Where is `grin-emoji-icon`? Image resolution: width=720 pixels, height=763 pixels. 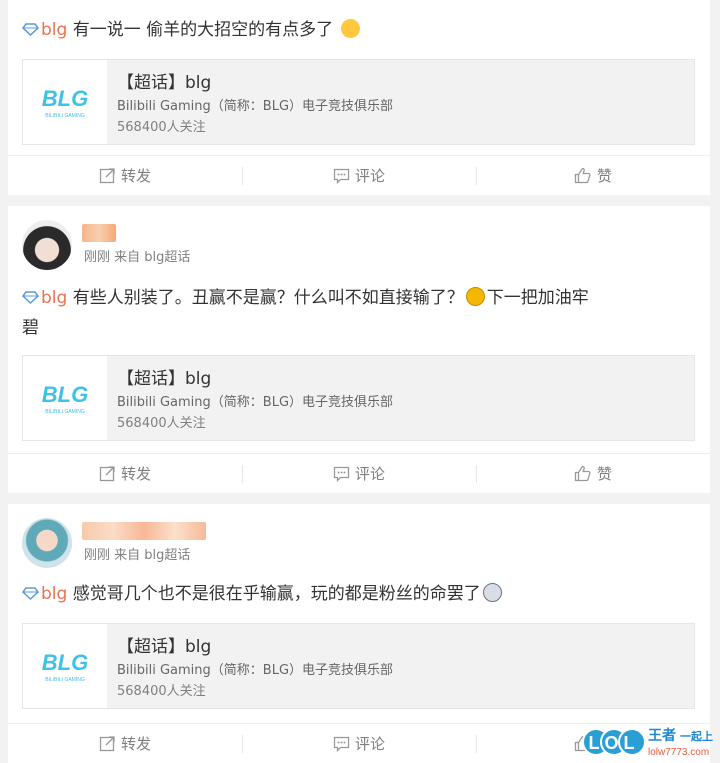 grin-emoji-icon is located at coordinates (475, 296).